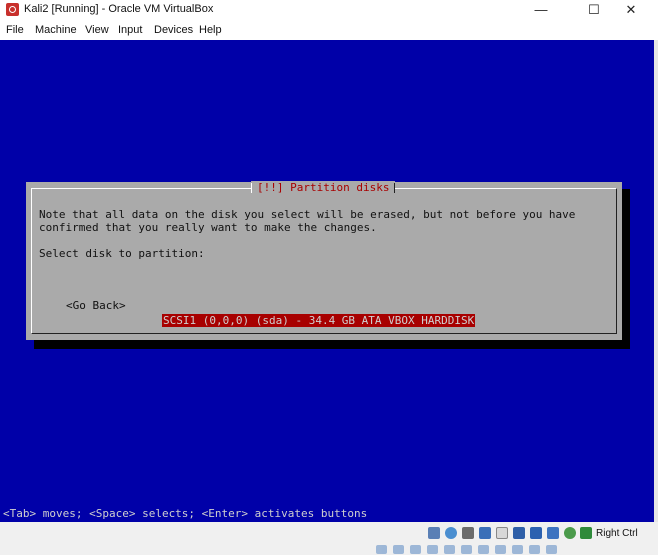  I want to click on audio-icon, so click(468, 533).